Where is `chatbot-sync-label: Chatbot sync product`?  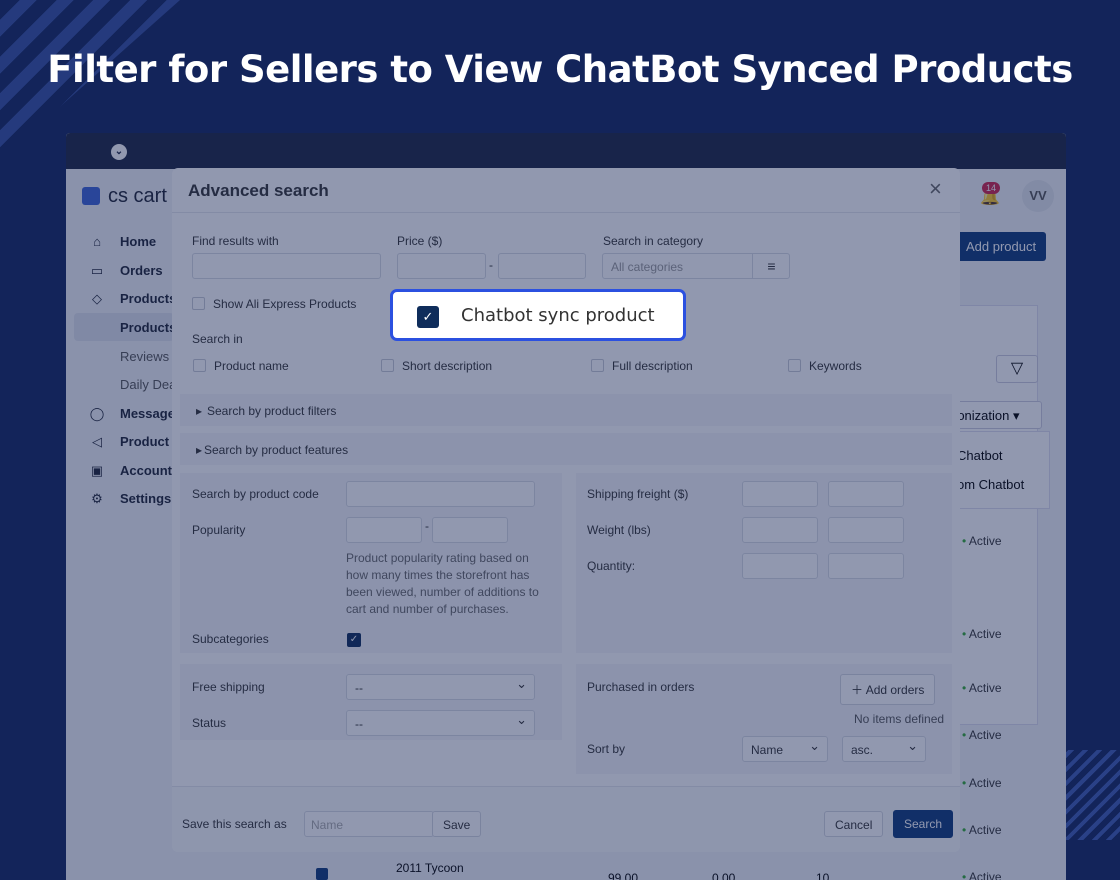 chatbot-sync-label: Chatbot sync product is located at coordinates (558, 315).